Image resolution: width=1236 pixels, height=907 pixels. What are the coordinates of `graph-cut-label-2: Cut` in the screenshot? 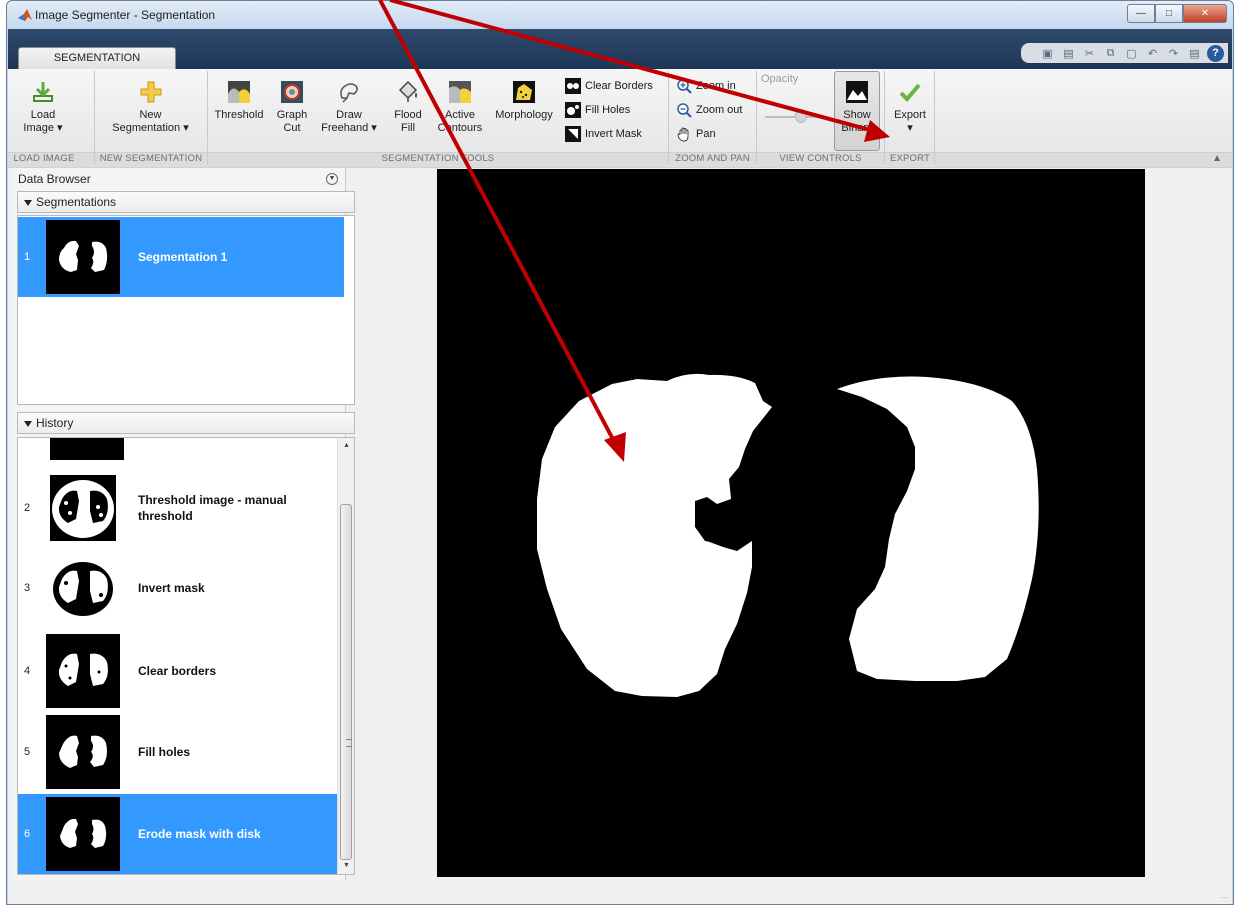 It's located at (292, 128).